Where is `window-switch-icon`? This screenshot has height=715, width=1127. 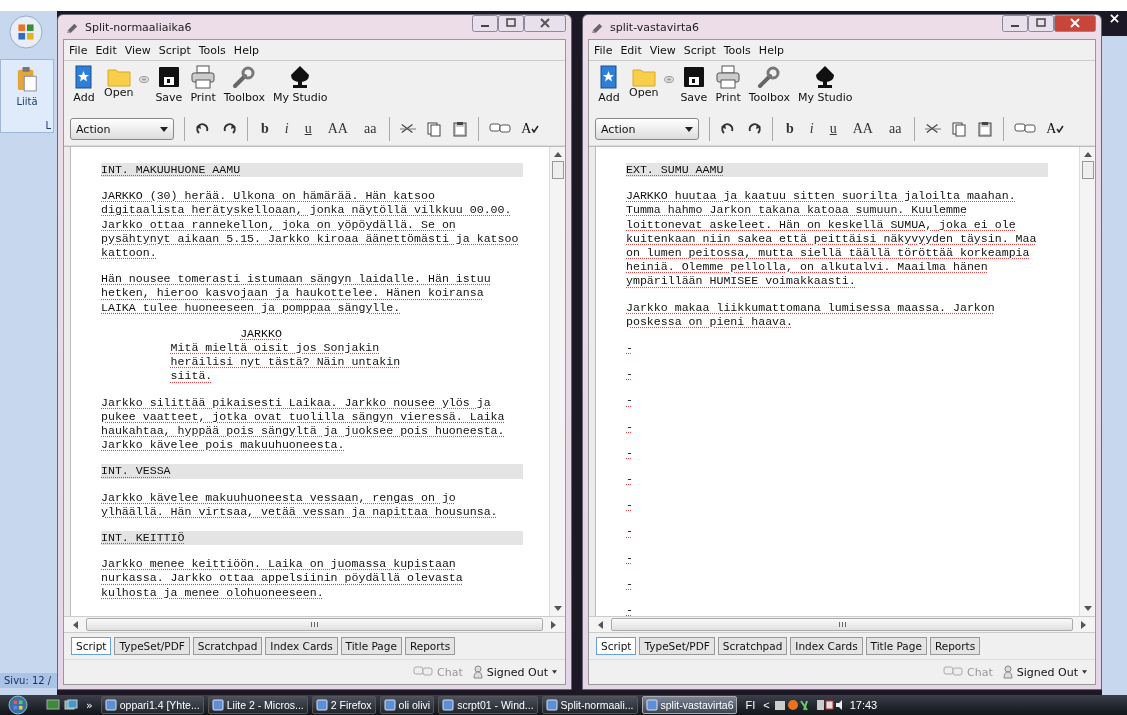
window-switch-icon is located at coordinates (71, 705).